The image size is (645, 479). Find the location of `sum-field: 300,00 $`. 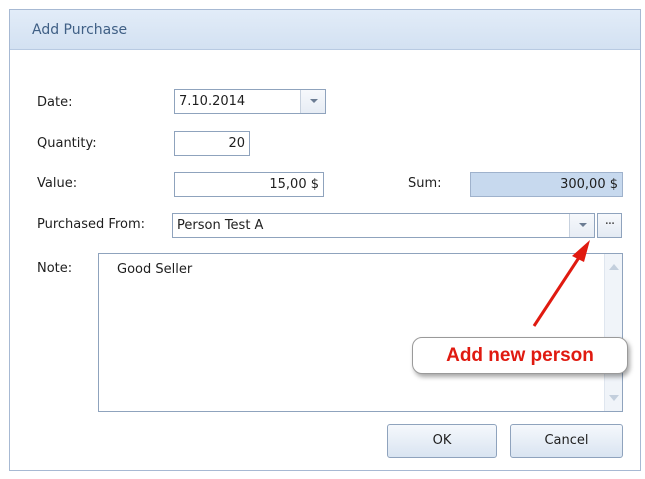

sum-field: 300,00 $ is located at coordinates (546, 184).